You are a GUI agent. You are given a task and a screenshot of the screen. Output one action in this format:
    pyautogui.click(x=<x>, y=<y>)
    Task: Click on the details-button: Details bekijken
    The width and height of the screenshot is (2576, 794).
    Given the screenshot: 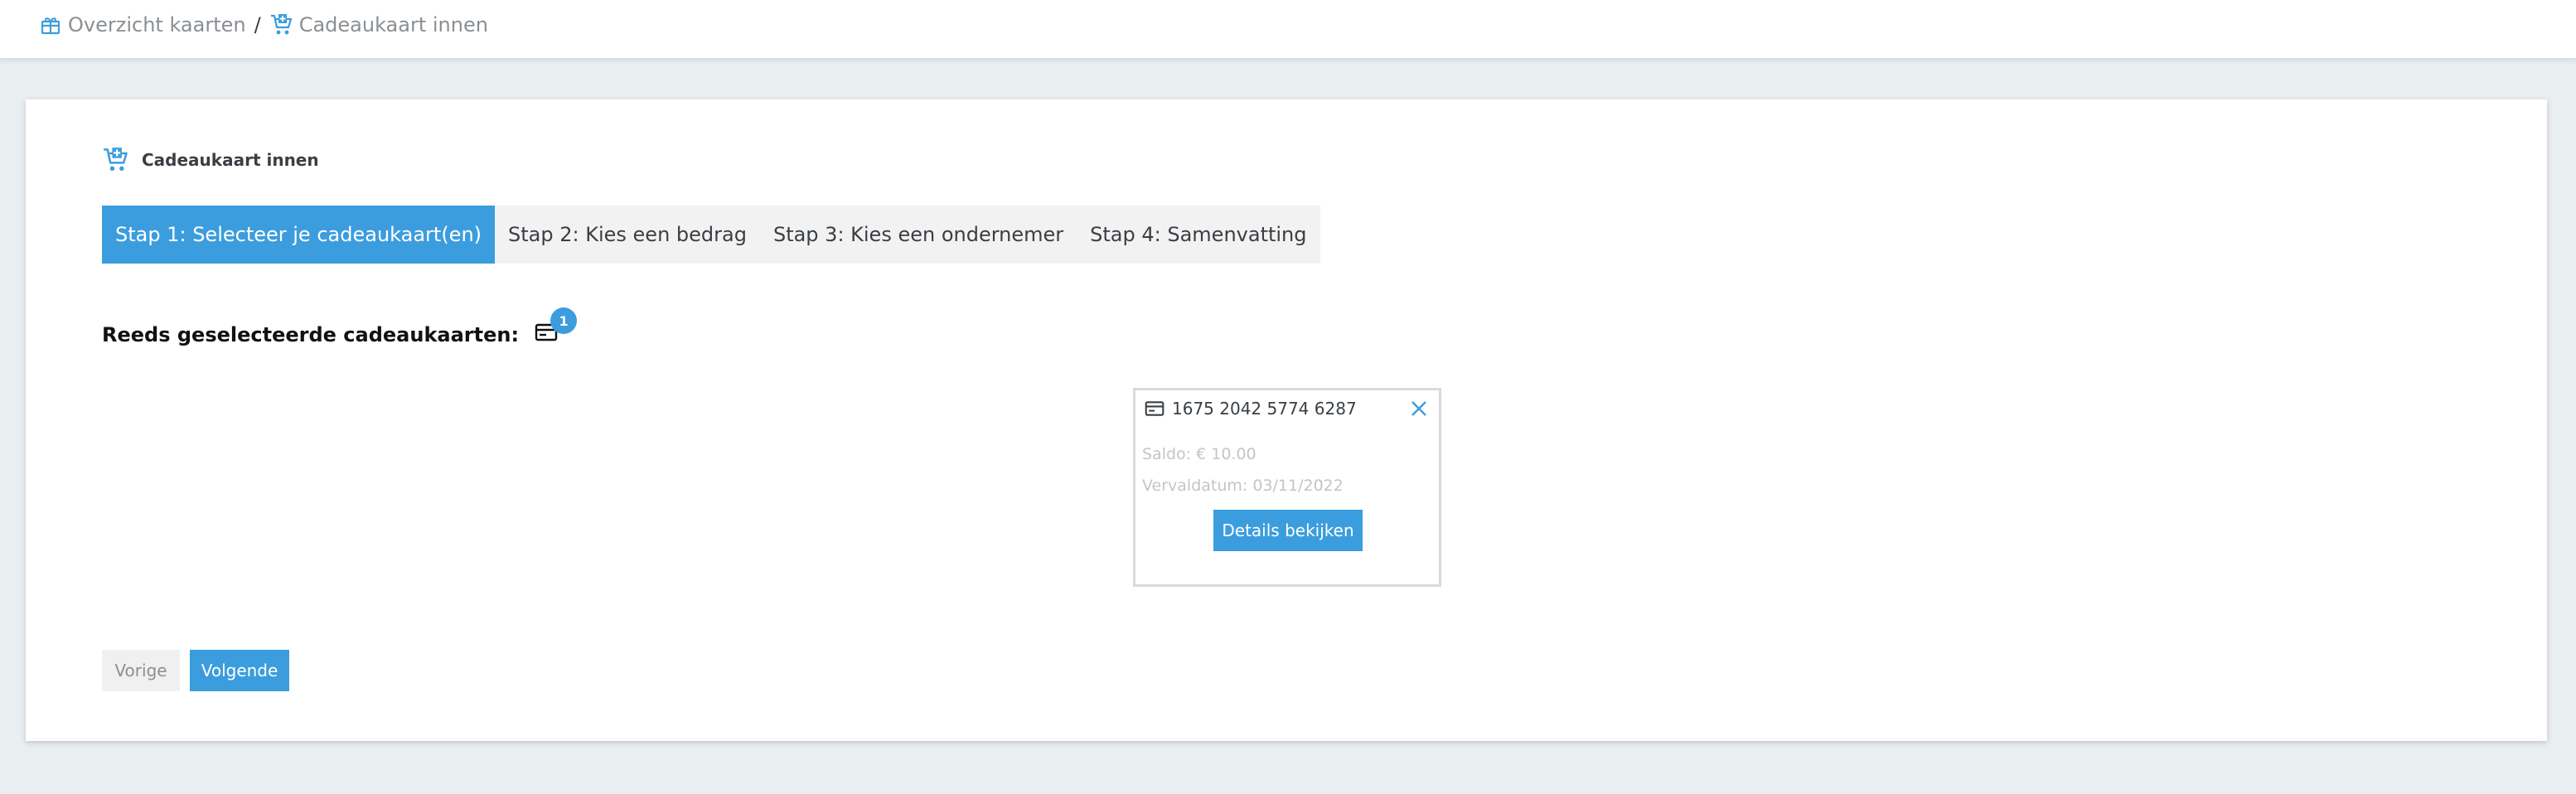 What is the action you would take?
    pyautogui.click(x=1288, y=530)
    